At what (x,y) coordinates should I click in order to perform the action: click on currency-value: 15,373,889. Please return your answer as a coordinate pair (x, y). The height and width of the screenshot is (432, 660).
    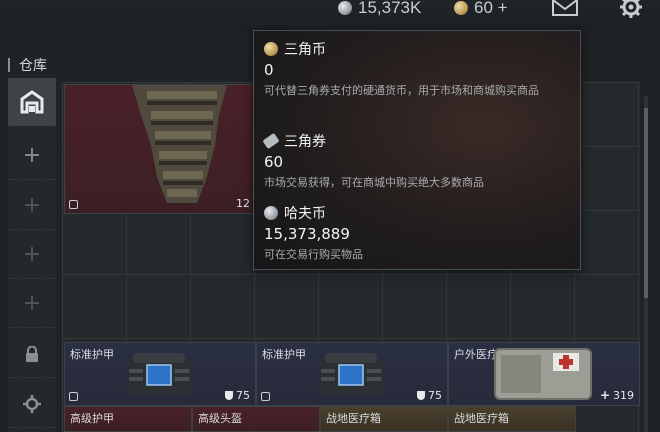
    Looking at the image, I should click on (307, 234).